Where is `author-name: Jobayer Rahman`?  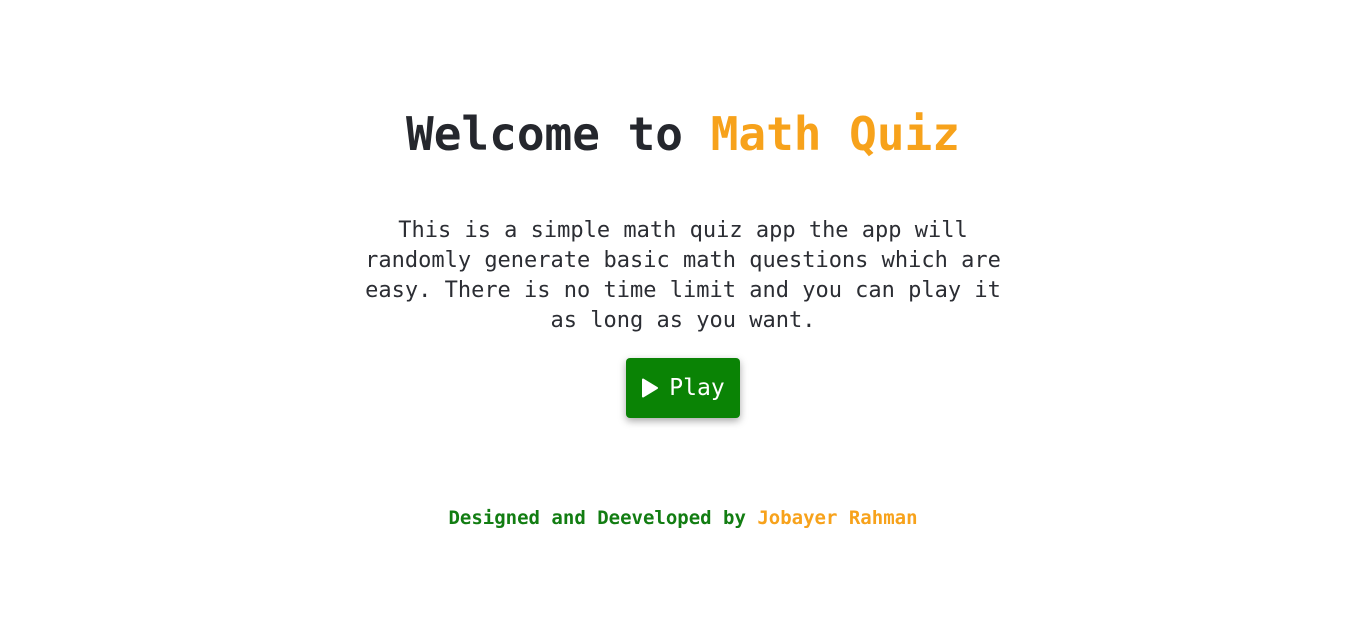
author-name: Jobayer Rahman is located at coordinates (837, 518).